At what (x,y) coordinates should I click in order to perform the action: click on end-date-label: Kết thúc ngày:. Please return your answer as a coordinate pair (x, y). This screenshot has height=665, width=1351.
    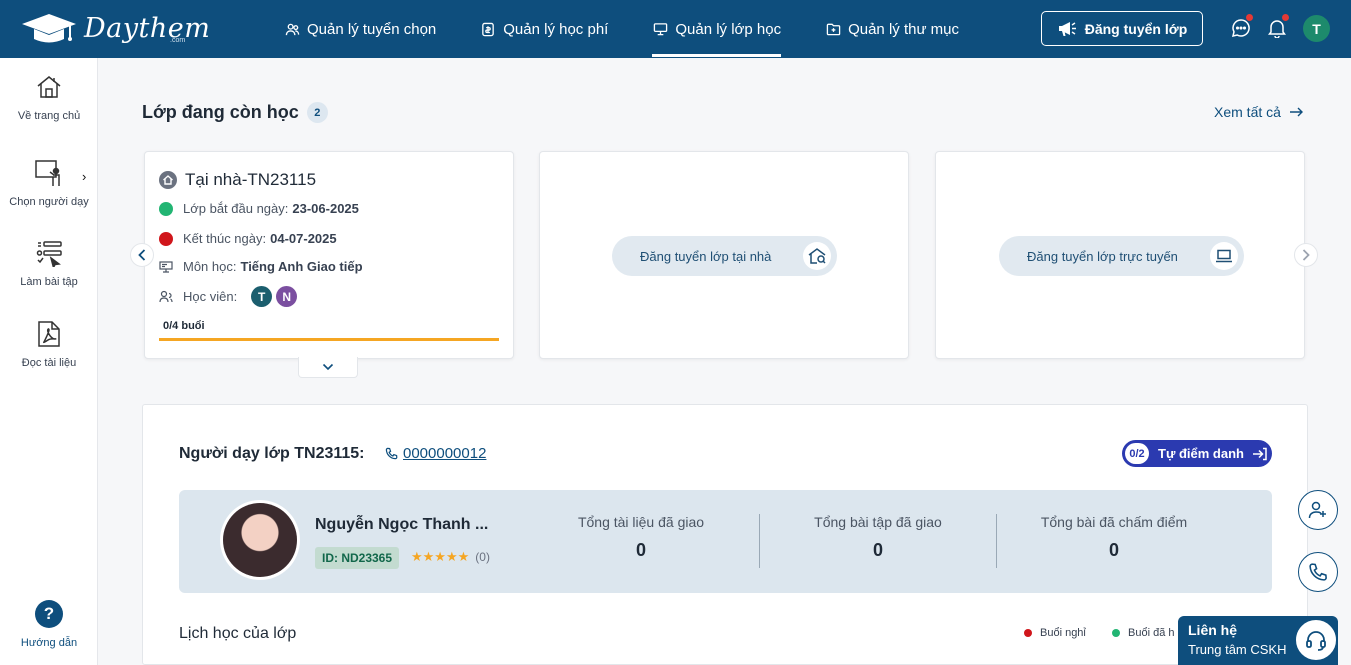
    Looking at the image, I should click on (225, 238).